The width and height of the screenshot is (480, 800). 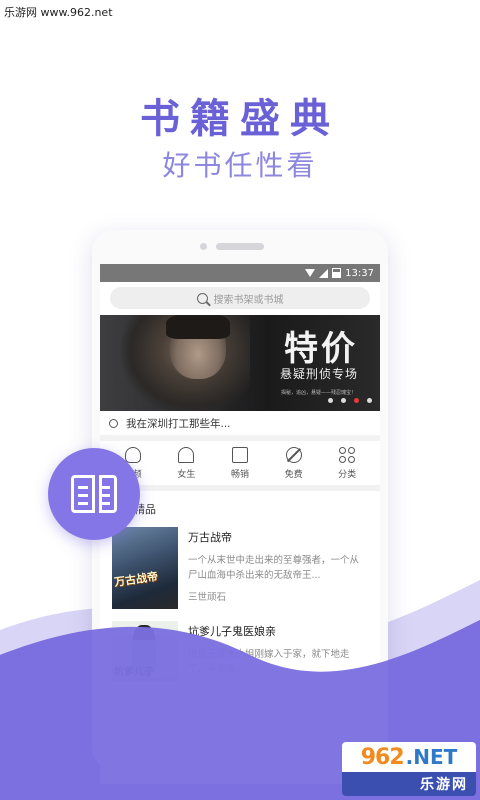 What do you see at coordinates (136, 579) in the screenshot?
I see `cover-title: 万古战帝` at bounding box center [136, 579].